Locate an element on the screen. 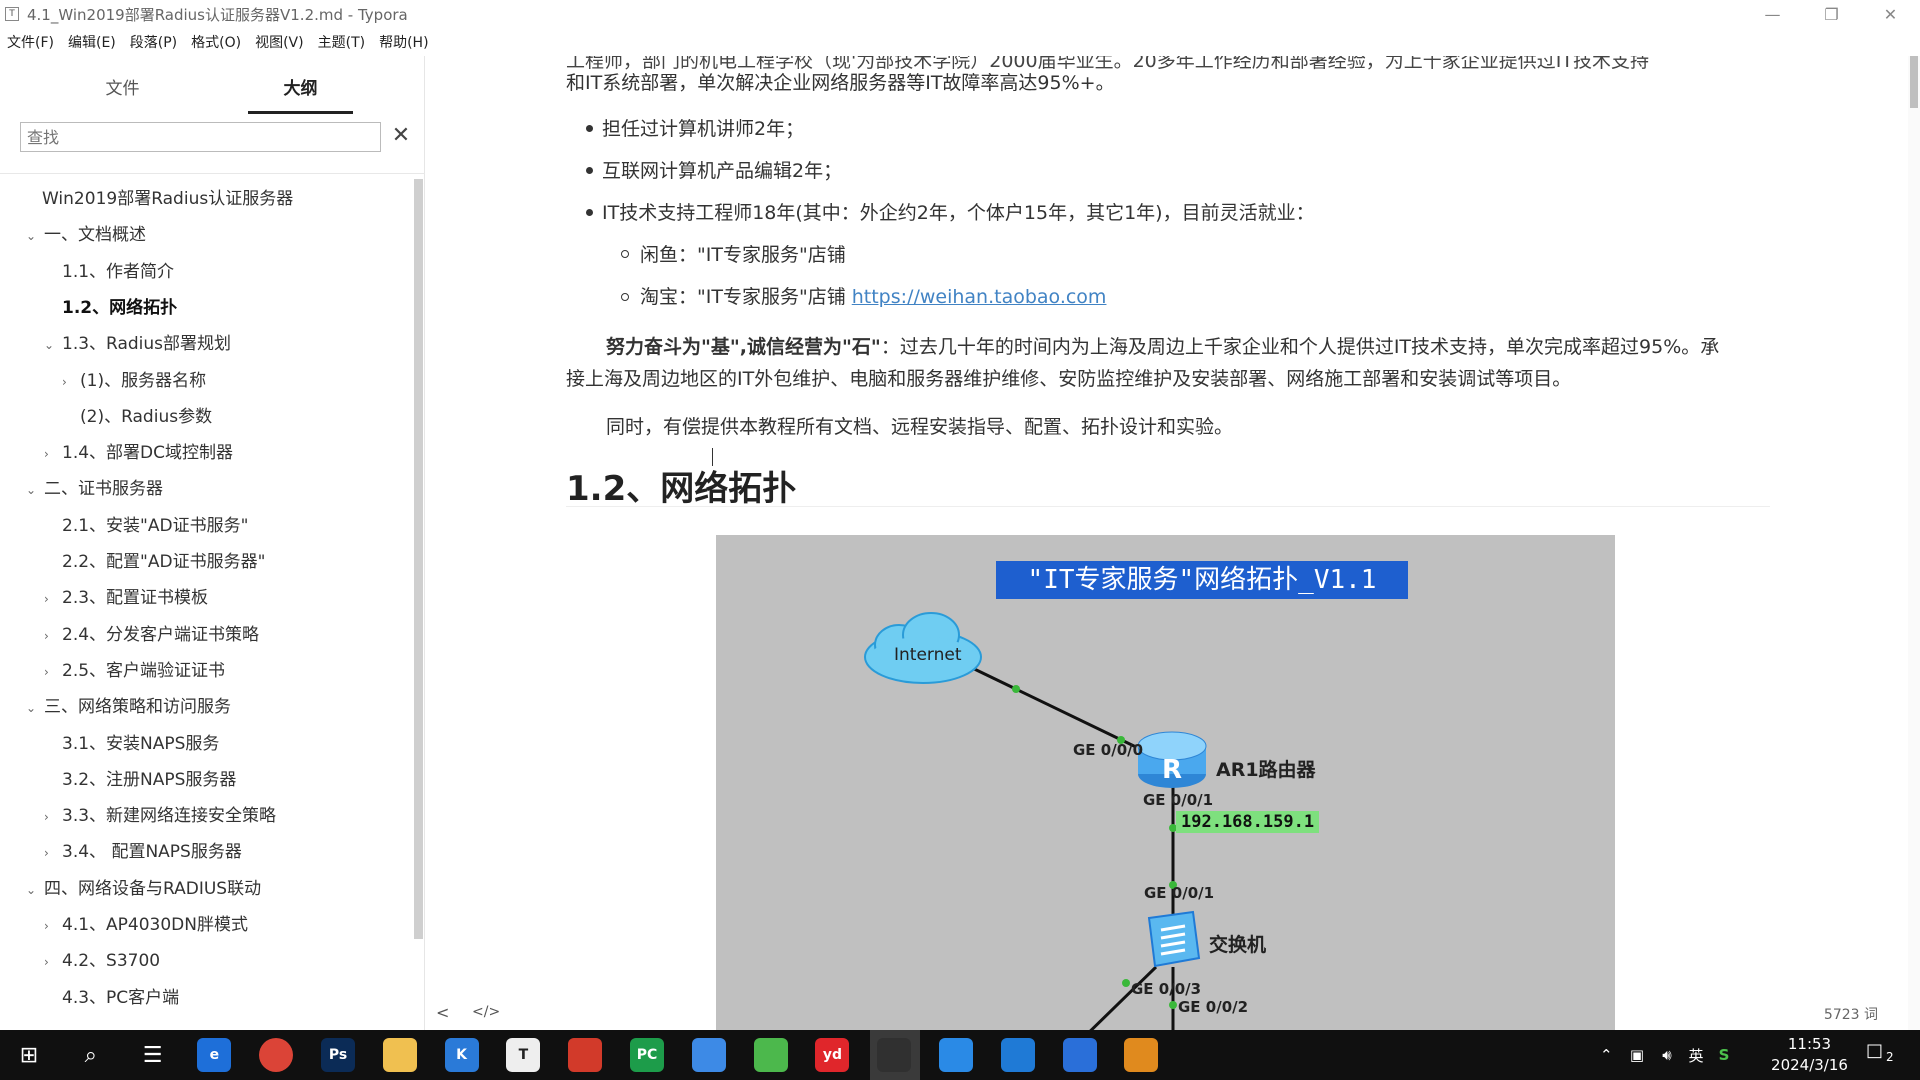 The width and height of the screenshot is (1920, 1080). outline-item-label: 2.3、配置证书模板 is located at coordinates (135, 598).